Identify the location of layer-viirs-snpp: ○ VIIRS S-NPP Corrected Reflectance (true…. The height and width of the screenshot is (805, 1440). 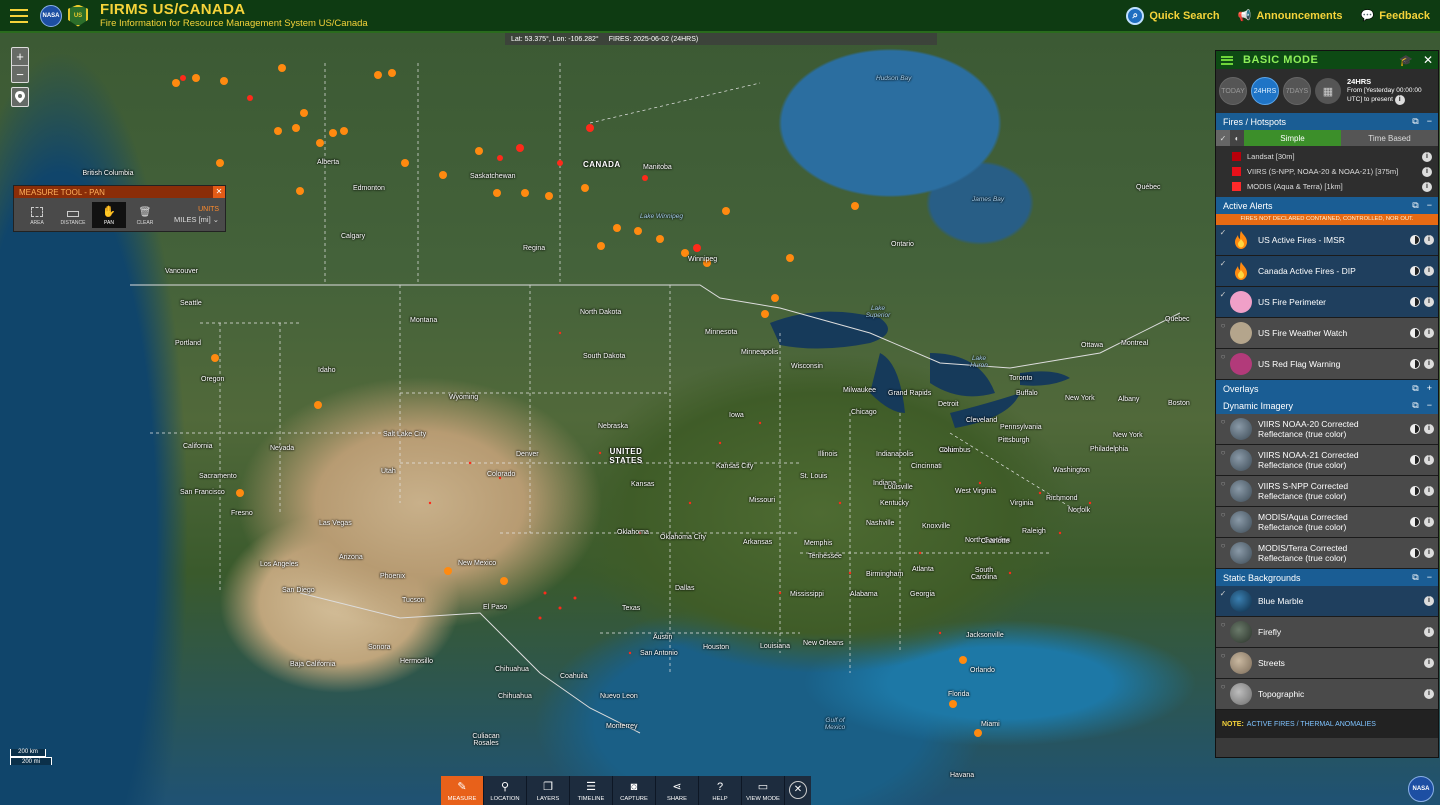
(1327, 491).